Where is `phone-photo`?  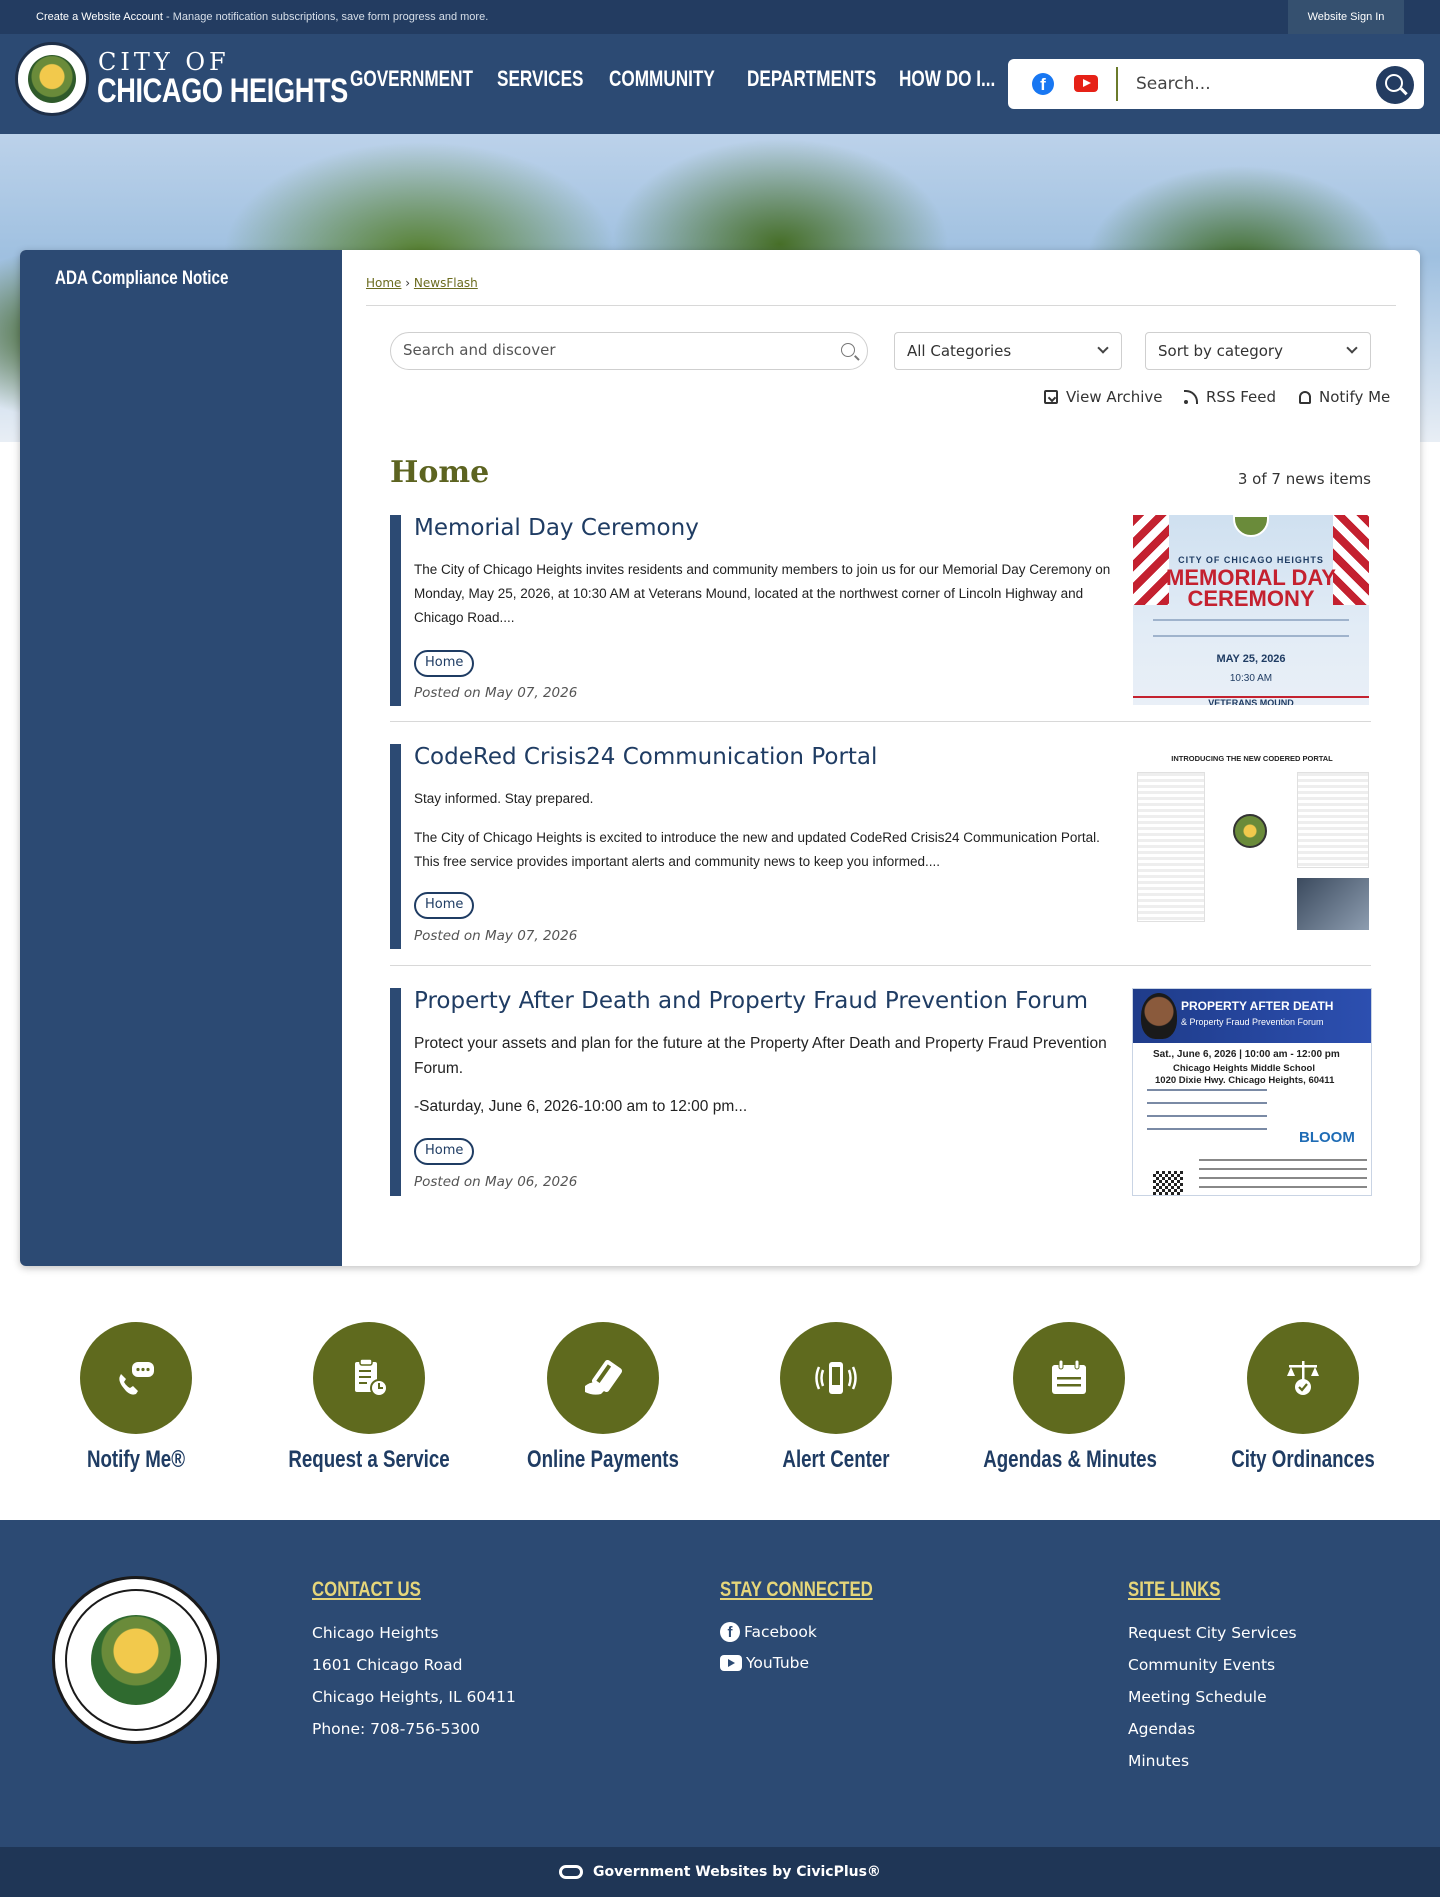
phone-photo is located at coordinates (1333, 904).